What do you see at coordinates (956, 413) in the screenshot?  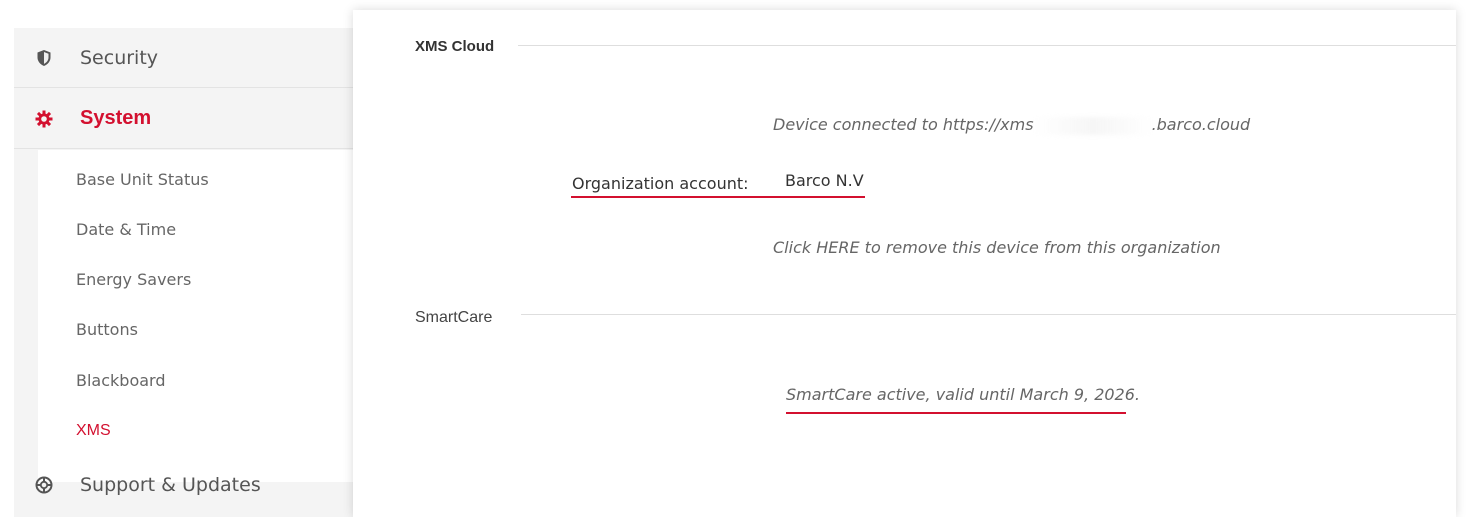 I see `smartcare-highlight-underline` at bounding box center [956, 413].